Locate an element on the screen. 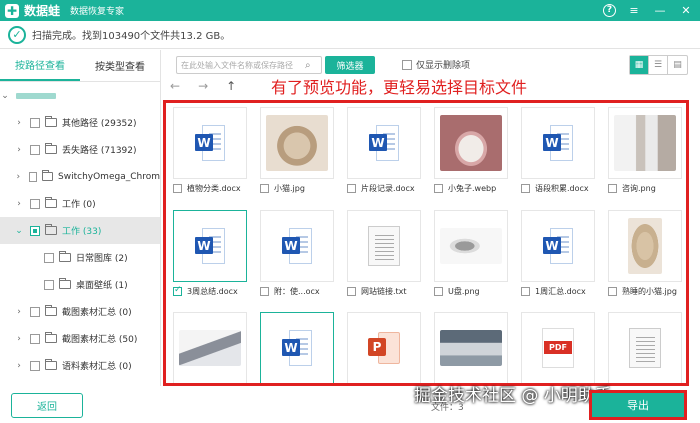 This screenshot has height=423, width=700. file-tile: W 语段积累.docx is located at coordinates (558, 150).